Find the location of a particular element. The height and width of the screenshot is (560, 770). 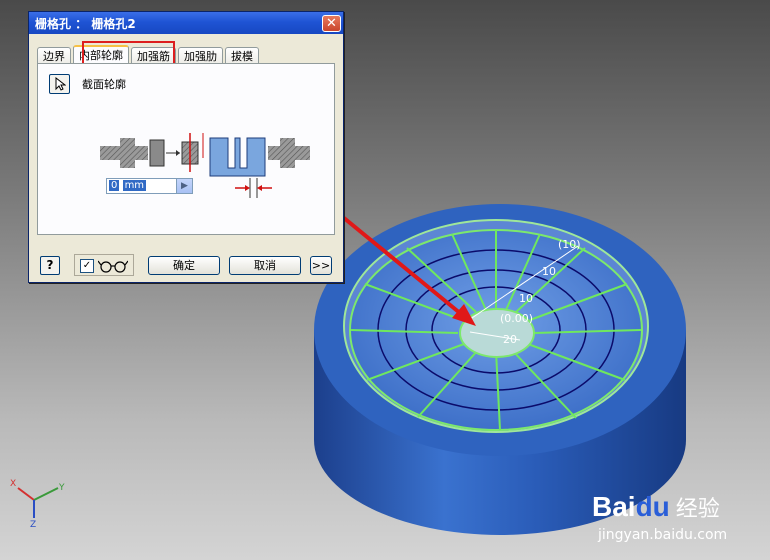

axis-x-label: X is located at coordinates (13, 484).